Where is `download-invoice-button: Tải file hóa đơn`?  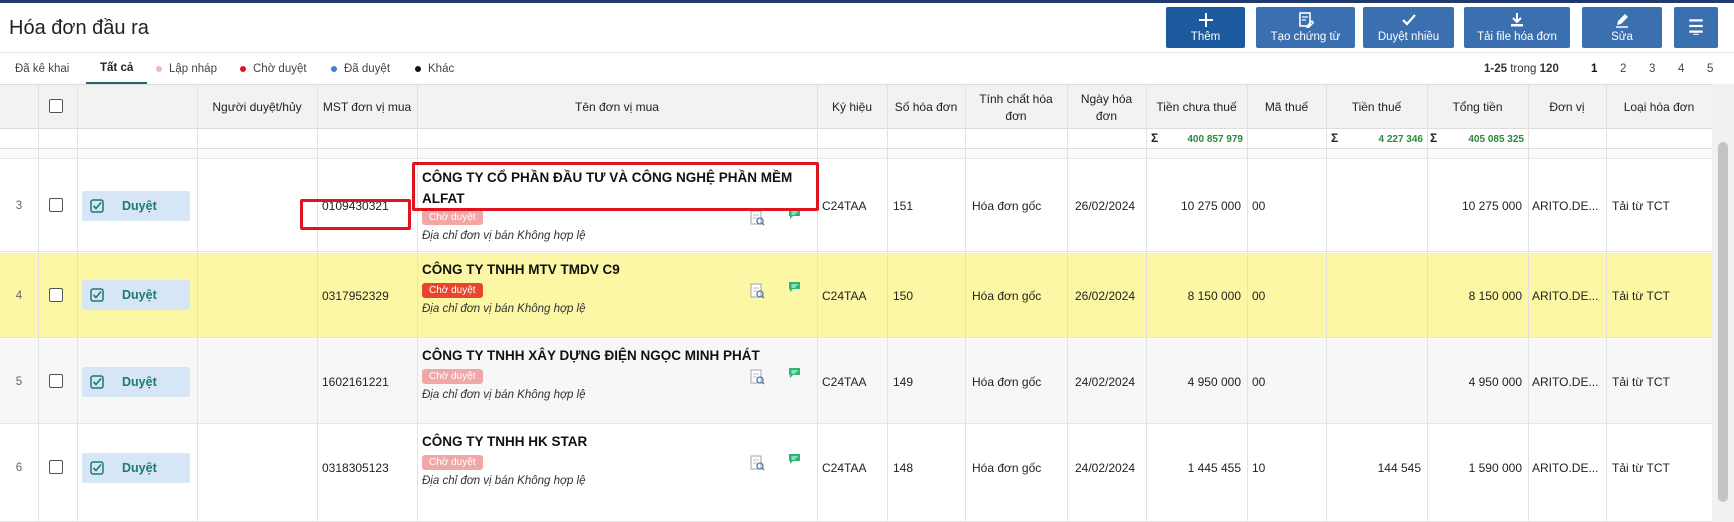
download-invoice-button: Tải file hóa đơn is located at coordinates (1517, 27).